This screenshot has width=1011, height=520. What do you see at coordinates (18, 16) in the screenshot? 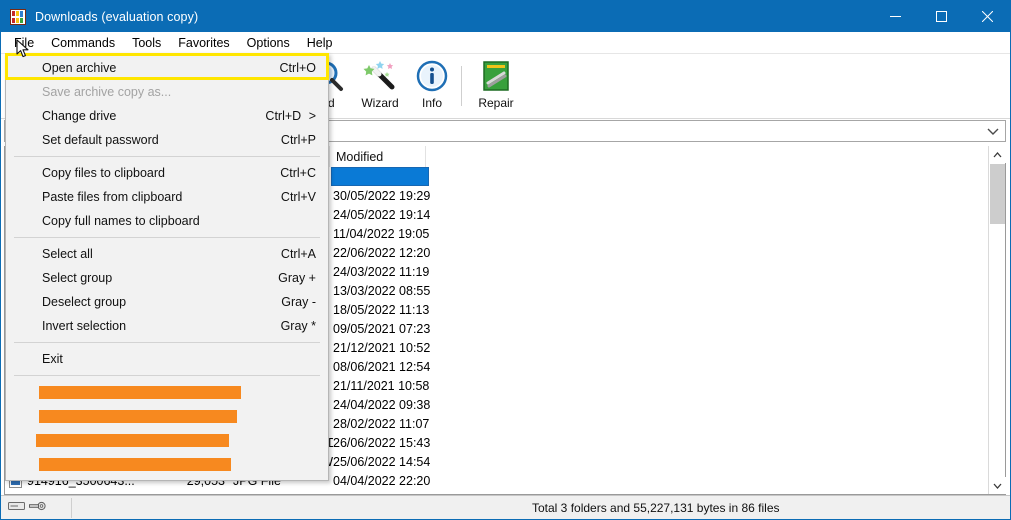
I see `winrar-books-icon` at bounding box center [18, 16].